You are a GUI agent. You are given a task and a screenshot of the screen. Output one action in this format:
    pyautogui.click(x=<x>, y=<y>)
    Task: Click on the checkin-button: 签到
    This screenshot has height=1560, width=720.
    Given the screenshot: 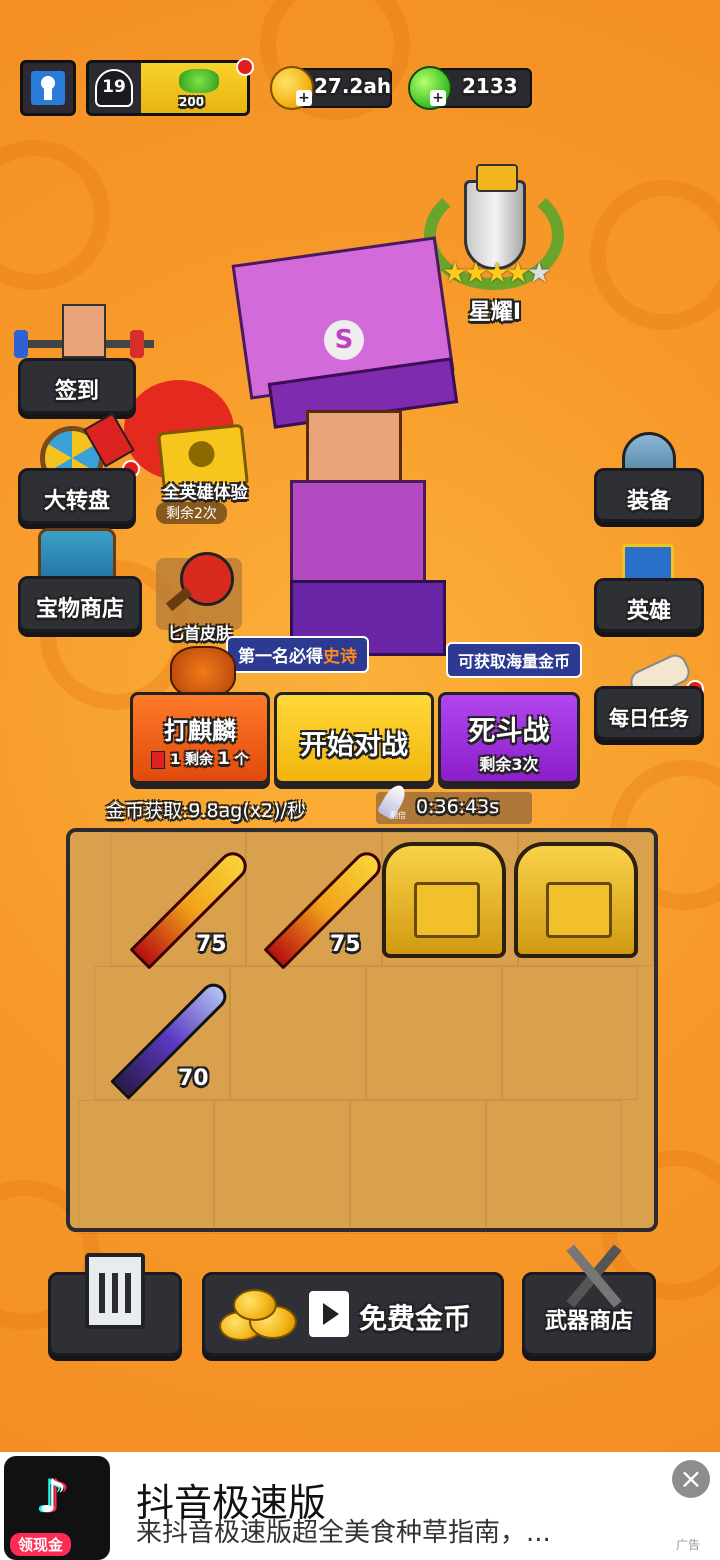 What is the action you would take?
    pyautogui.click(x=82, y=360)
    